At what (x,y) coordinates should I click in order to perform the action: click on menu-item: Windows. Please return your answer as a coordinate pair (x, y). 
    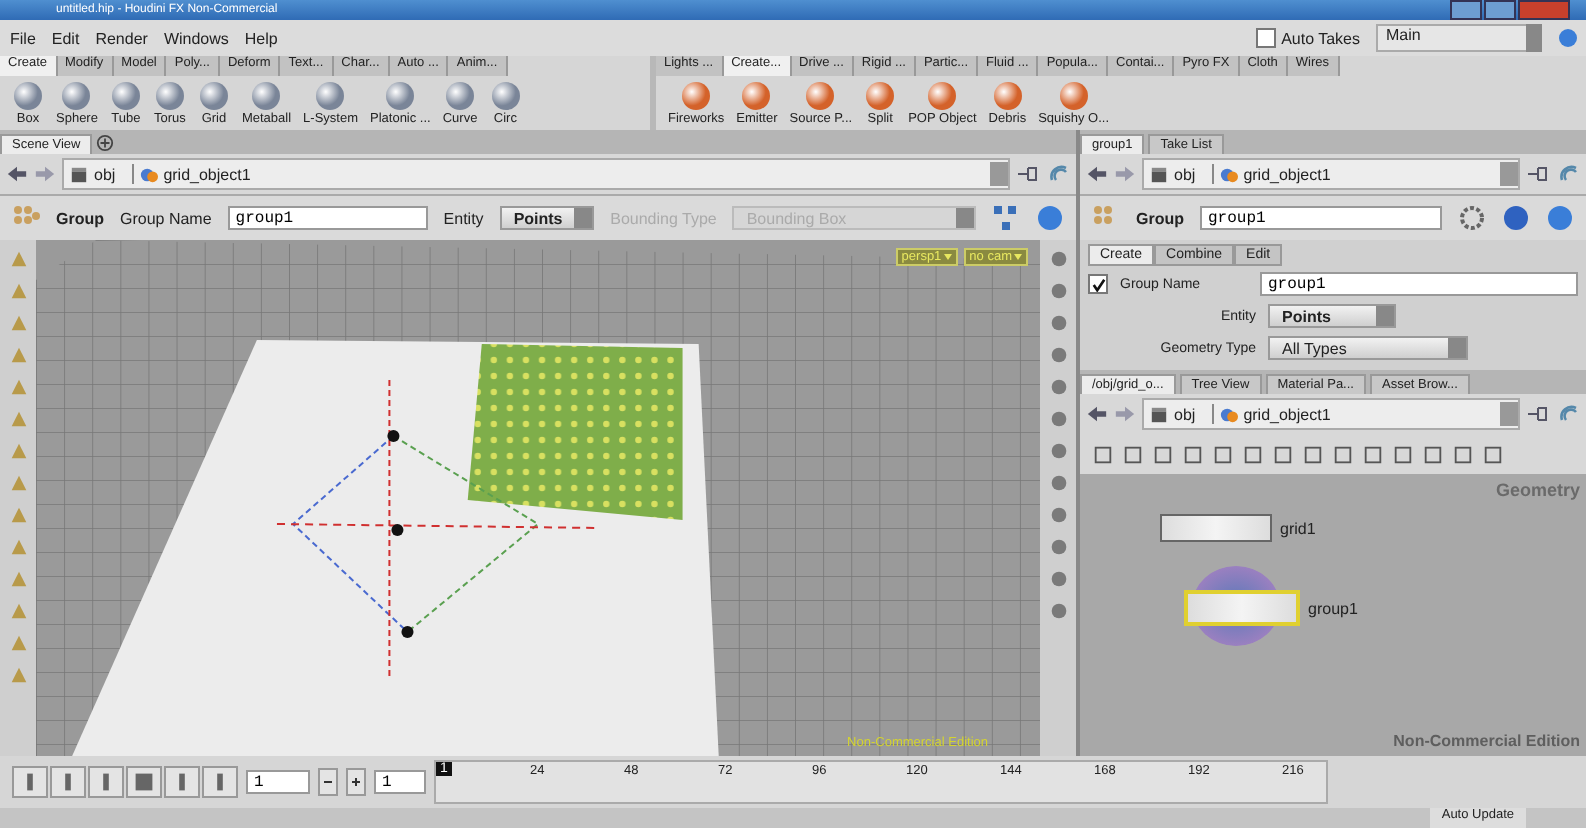
    Looking at the image, I should click on (196, 38).